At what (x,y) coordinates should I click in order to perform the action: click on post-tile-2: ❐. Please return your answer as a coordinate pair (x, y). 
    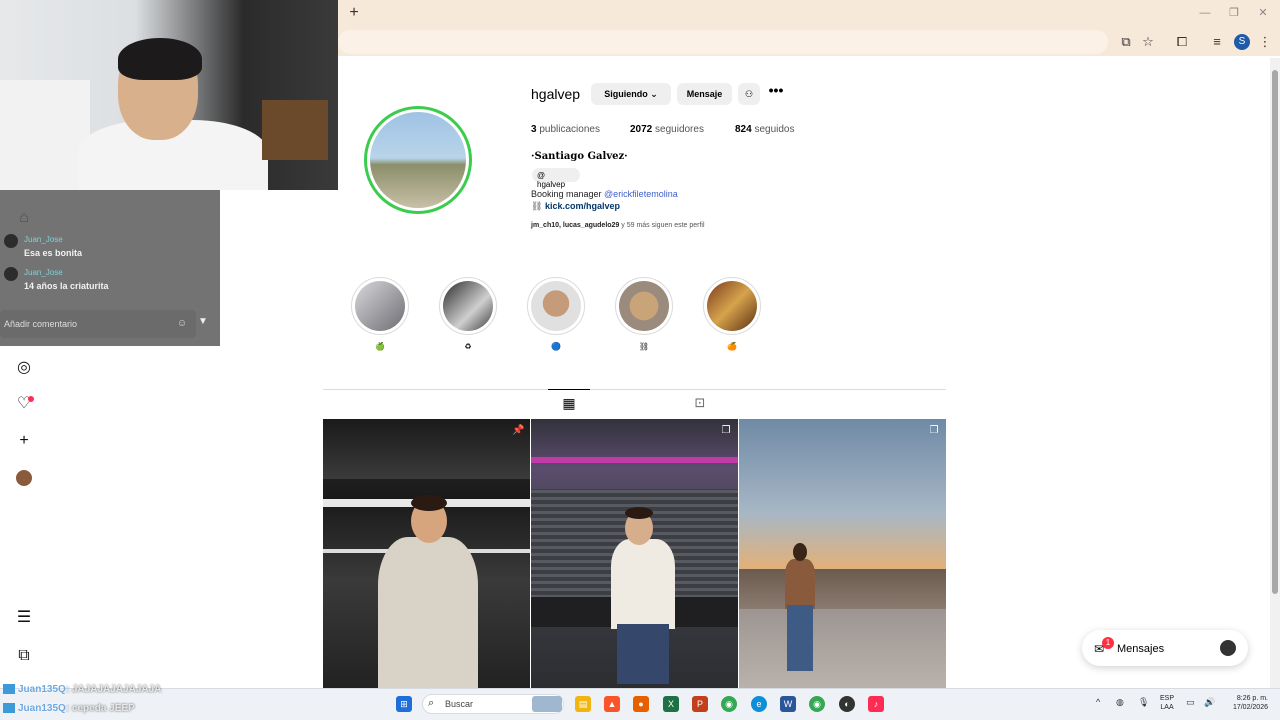
    Looking at the image, I should click on (634, 553).